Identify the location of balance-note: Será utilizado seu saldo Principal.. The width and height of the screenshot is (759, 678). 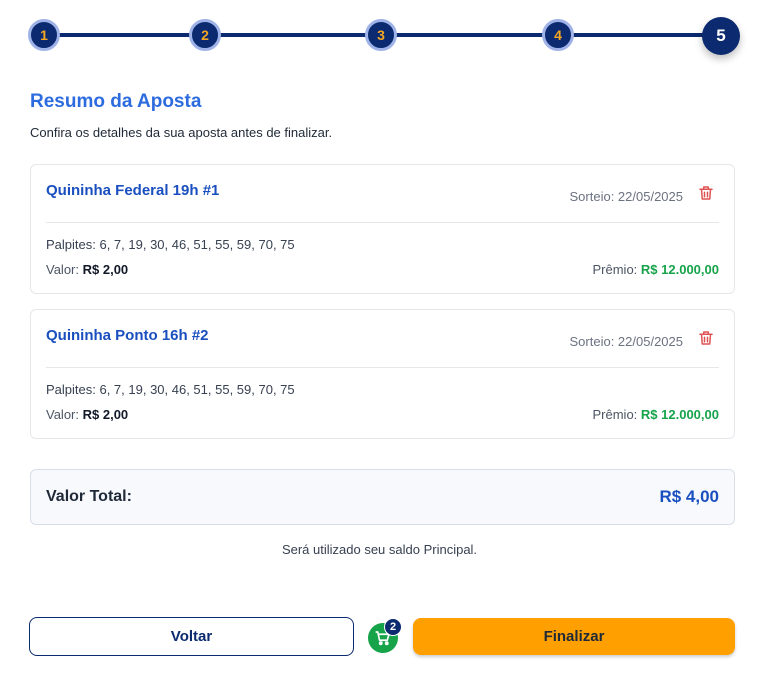
(379, 549).